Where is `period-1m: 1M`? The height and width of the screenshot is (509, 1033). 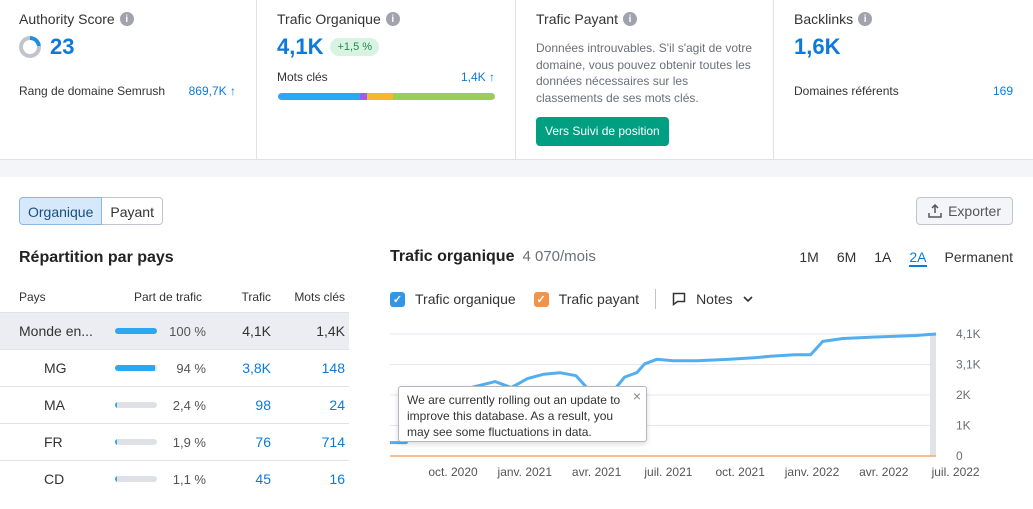
period-1m: 1M is located at coordinates (808, 258).